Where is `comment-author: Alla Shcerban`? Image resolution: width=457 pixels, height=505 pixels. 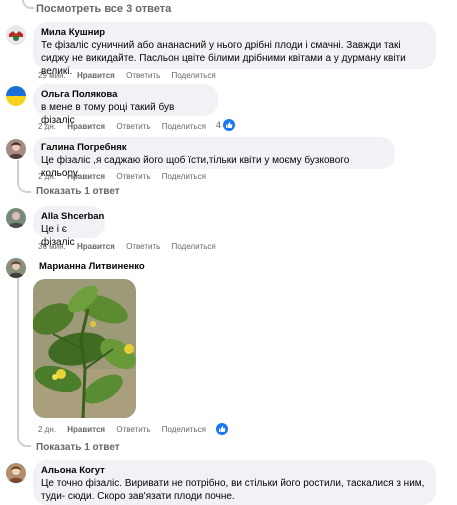
comment-author: Alla Shcerban is located at coordinates (72, 217).